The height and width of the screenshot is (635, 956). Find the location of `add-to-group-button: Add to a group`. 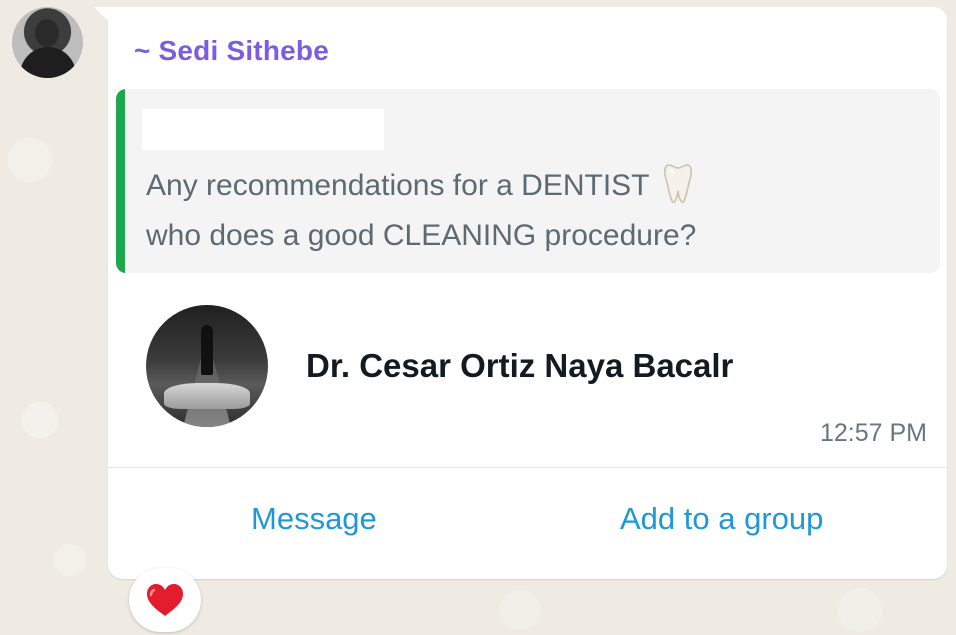

add-to-group-button: Add to a group is located at coordinates (721, 519).